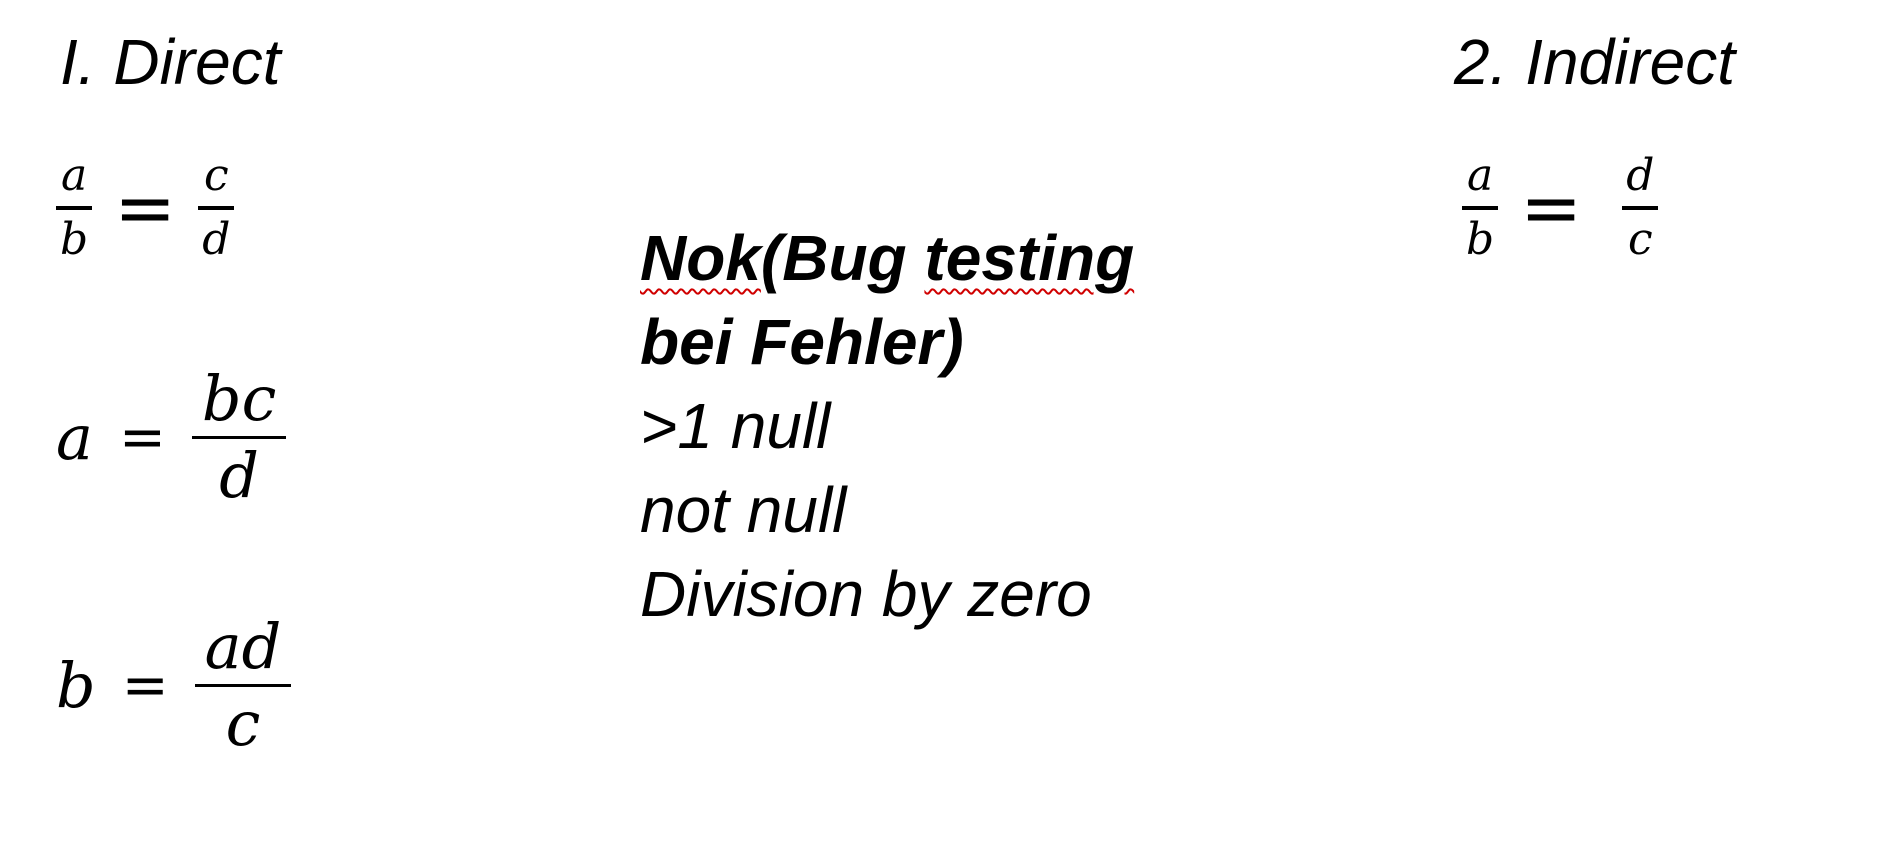 The height and width of the screenshot is (846, 1890). Describe the element at coordinates (1595, 62) in the screenshot. I see `indirect-heading: 2. Indirect` at that location.